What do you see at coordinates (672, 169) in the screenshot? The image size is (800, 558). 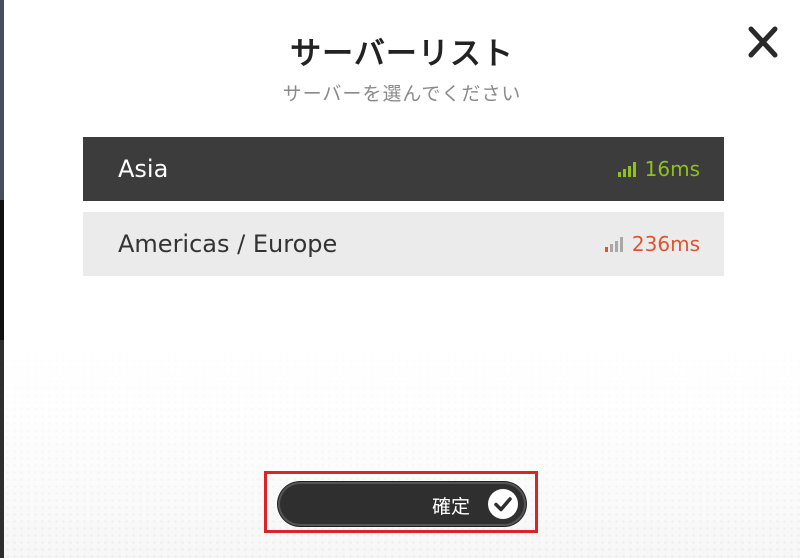 I see `ping-value: 16ms` at bounding box center [672, 169].